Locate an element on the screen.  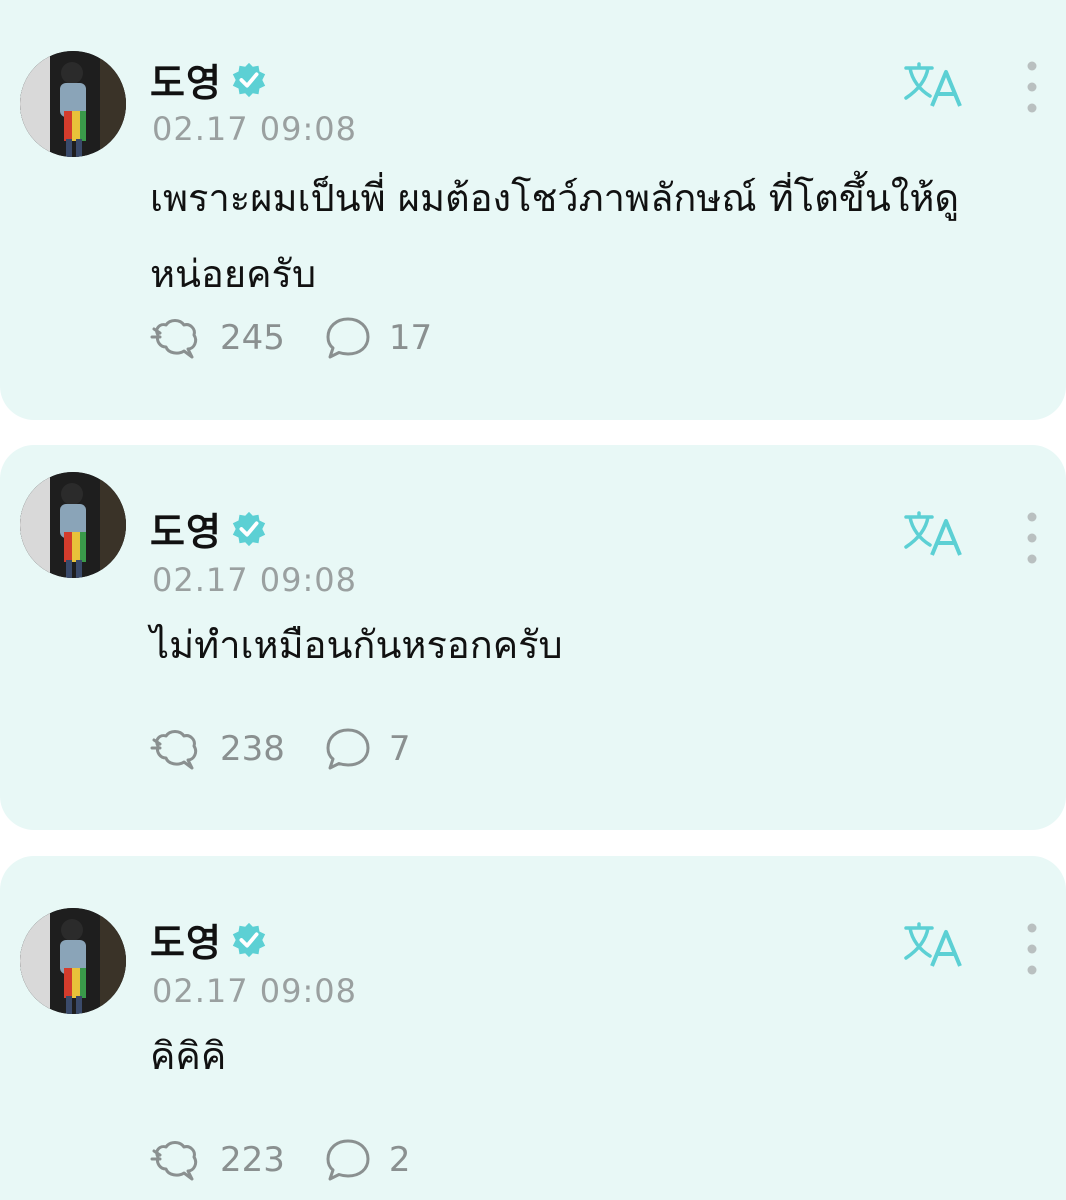
like-button: 223 is located at coordinates (217, 1160).